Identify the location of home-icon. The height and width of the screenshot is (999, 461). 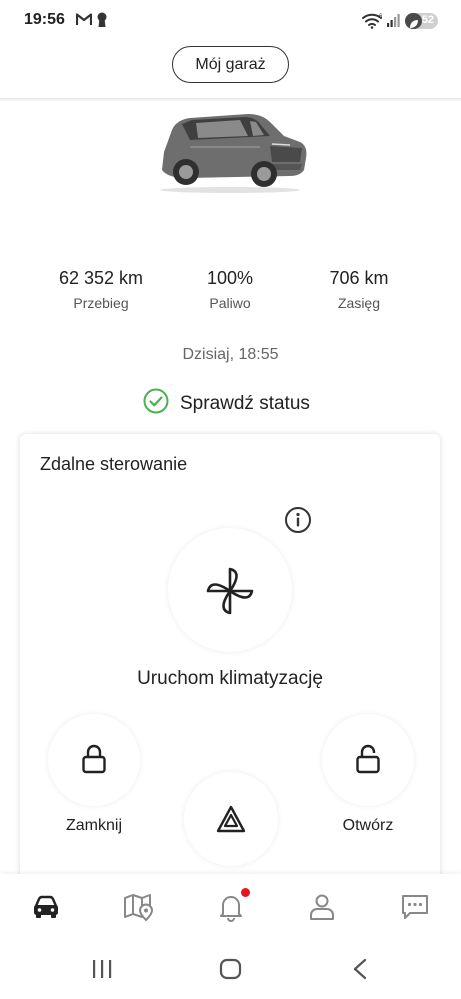
(231, 971).